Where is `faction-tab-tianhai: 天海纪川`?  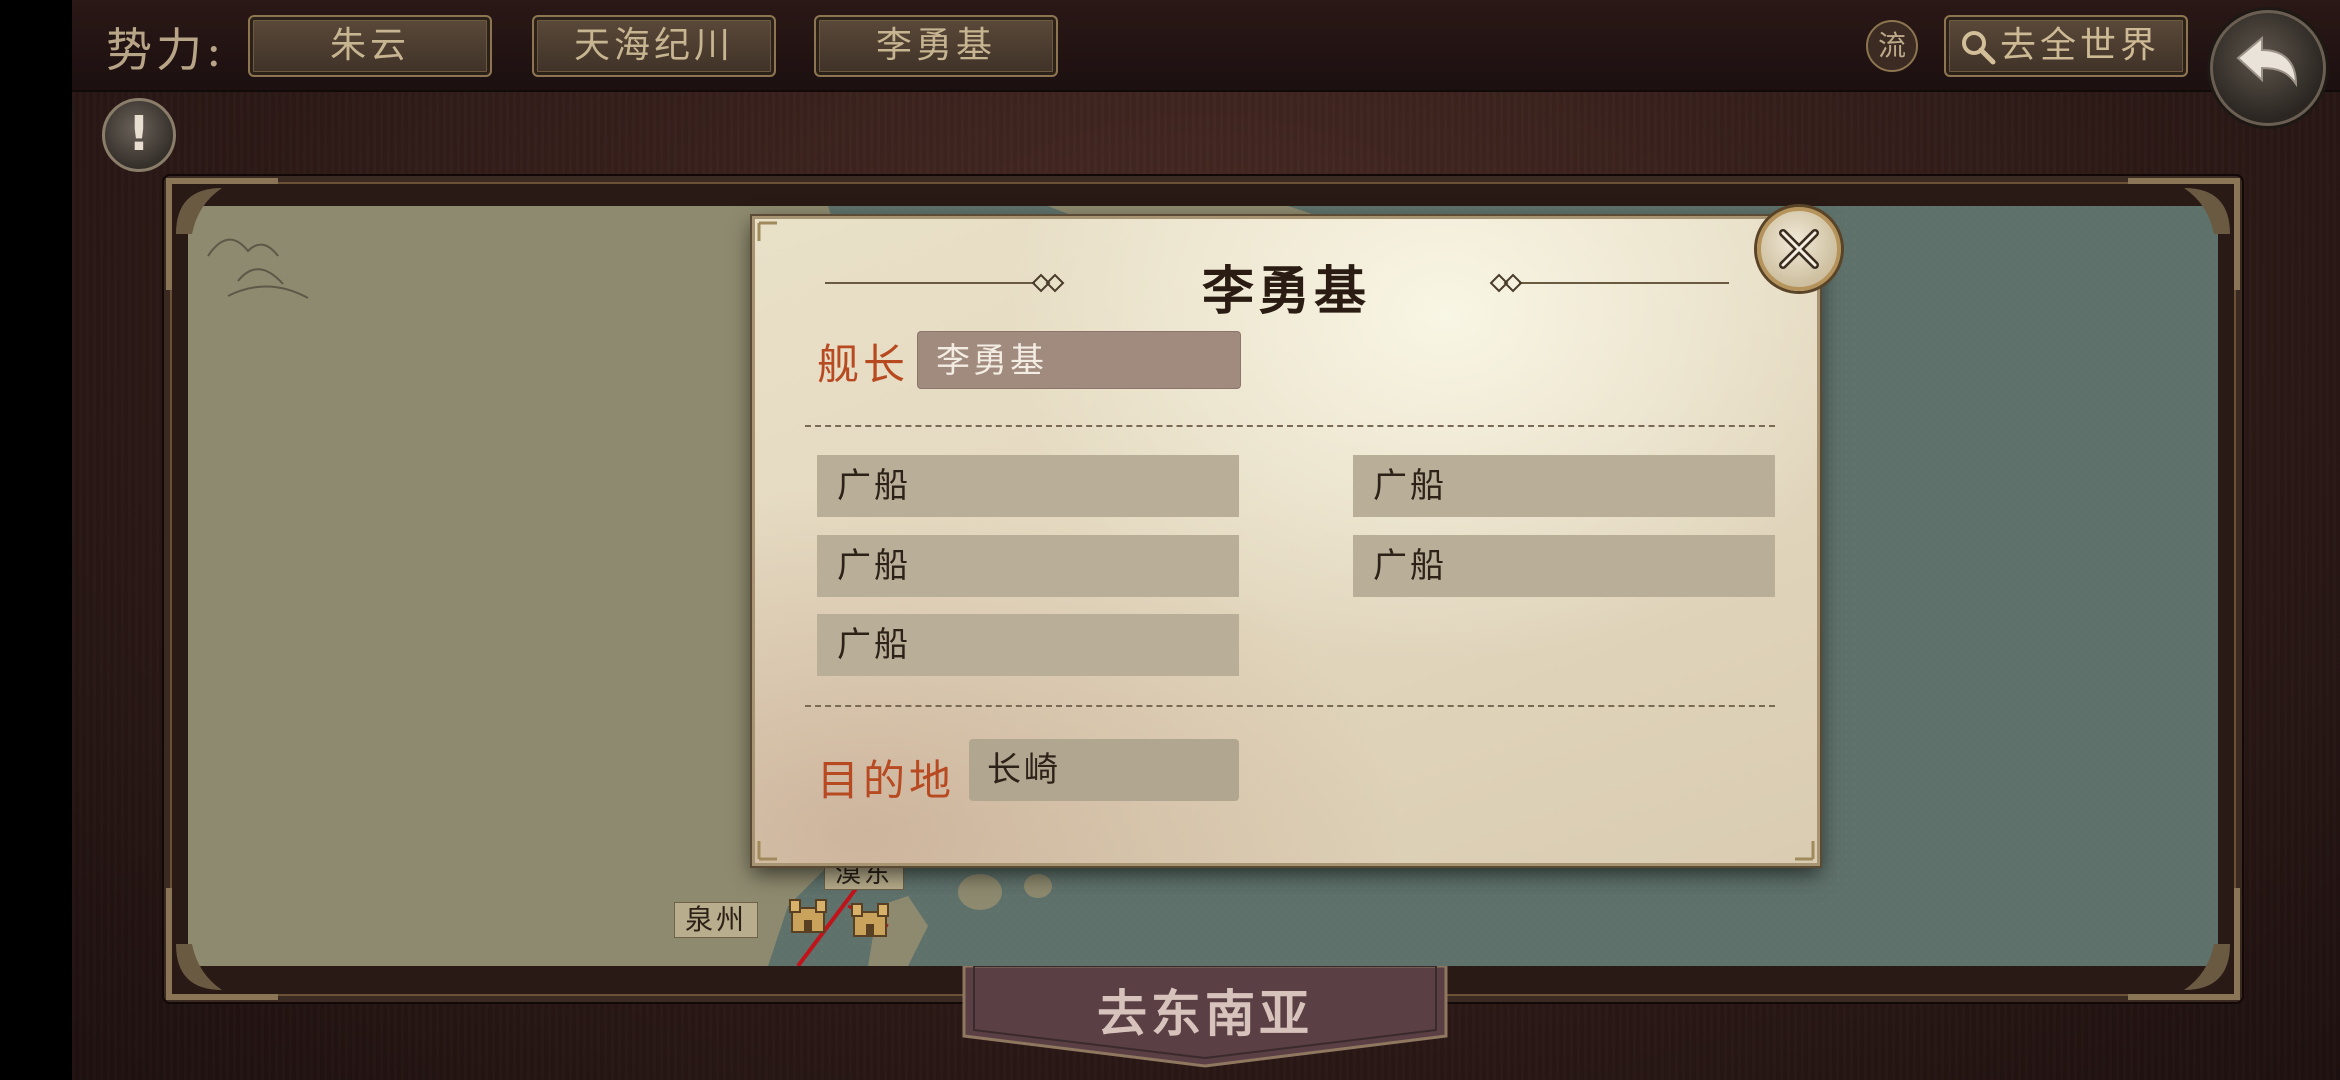
faction-tab-tianhai: 天海纪川 is located at coordinates (654, 46).